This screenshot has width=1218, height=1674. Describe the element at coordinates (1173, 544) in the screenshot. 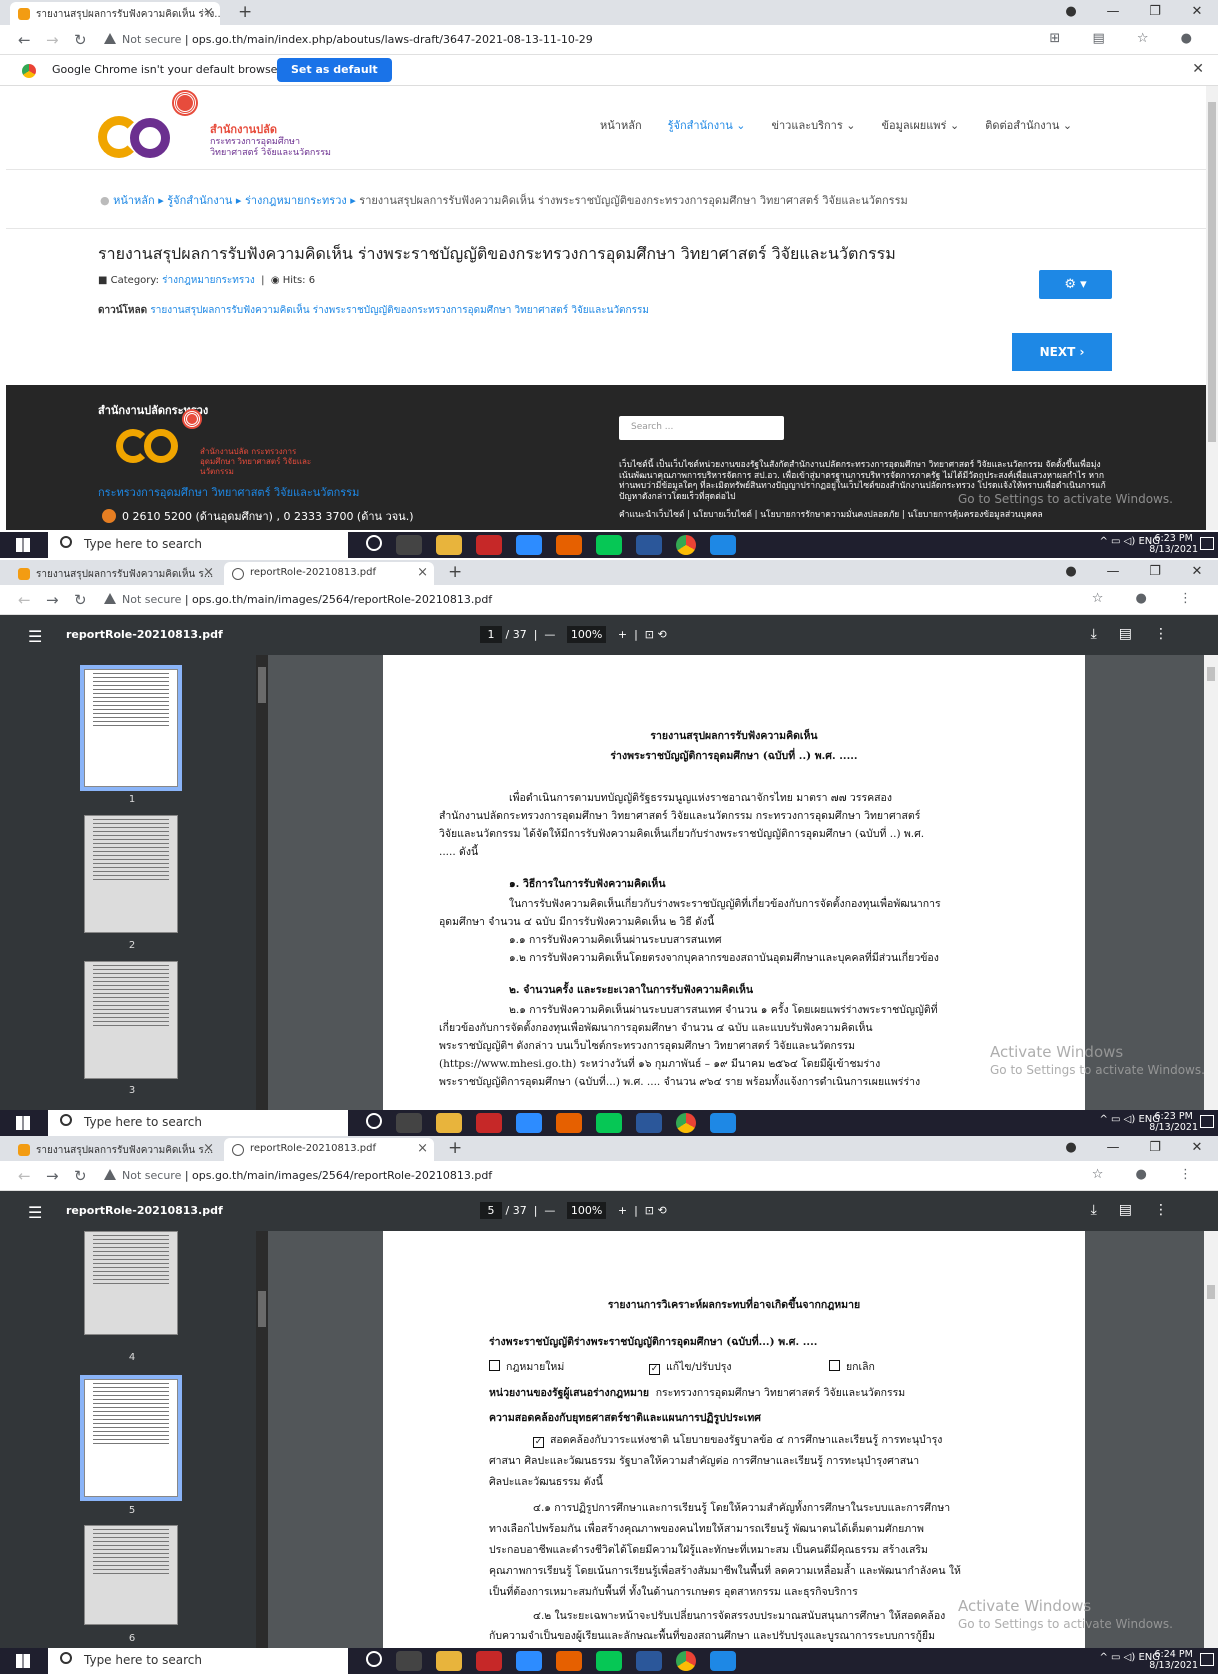

I see `clock: 6:23 PM 8/13/2021` at that location.